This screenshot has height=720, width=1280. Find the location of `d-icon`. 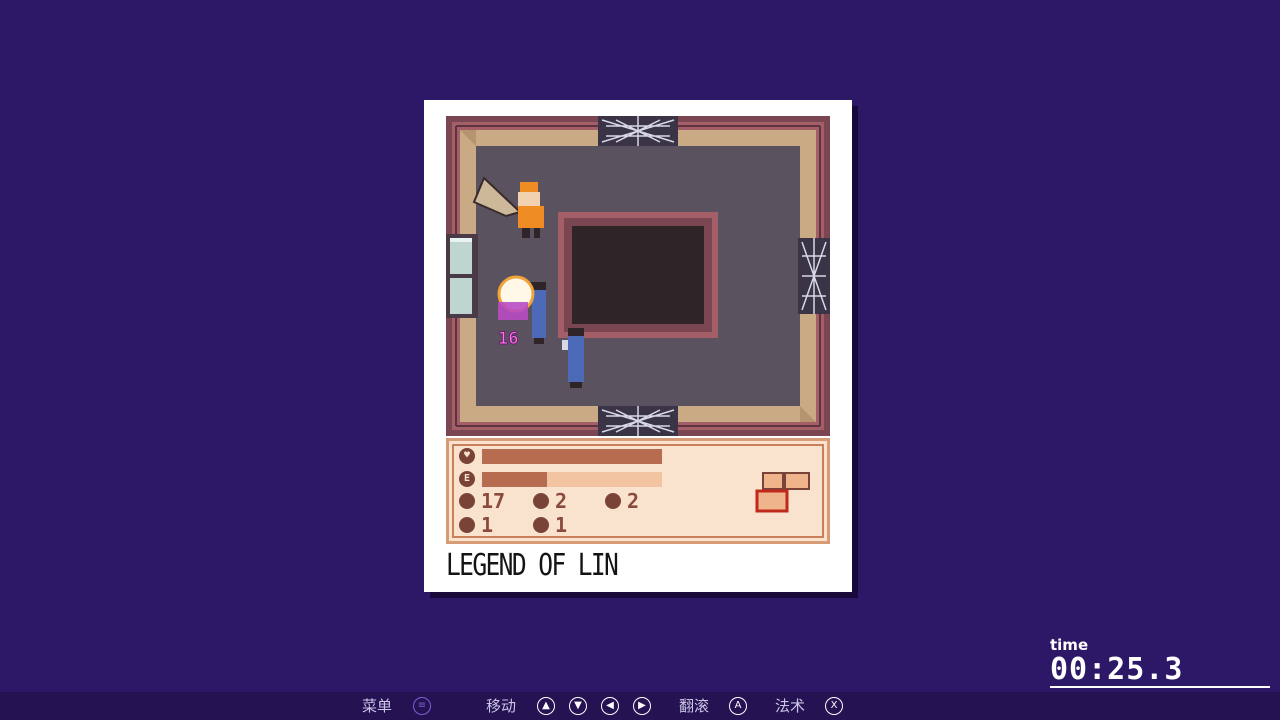

d-icon is located at coordinates (541, 524).